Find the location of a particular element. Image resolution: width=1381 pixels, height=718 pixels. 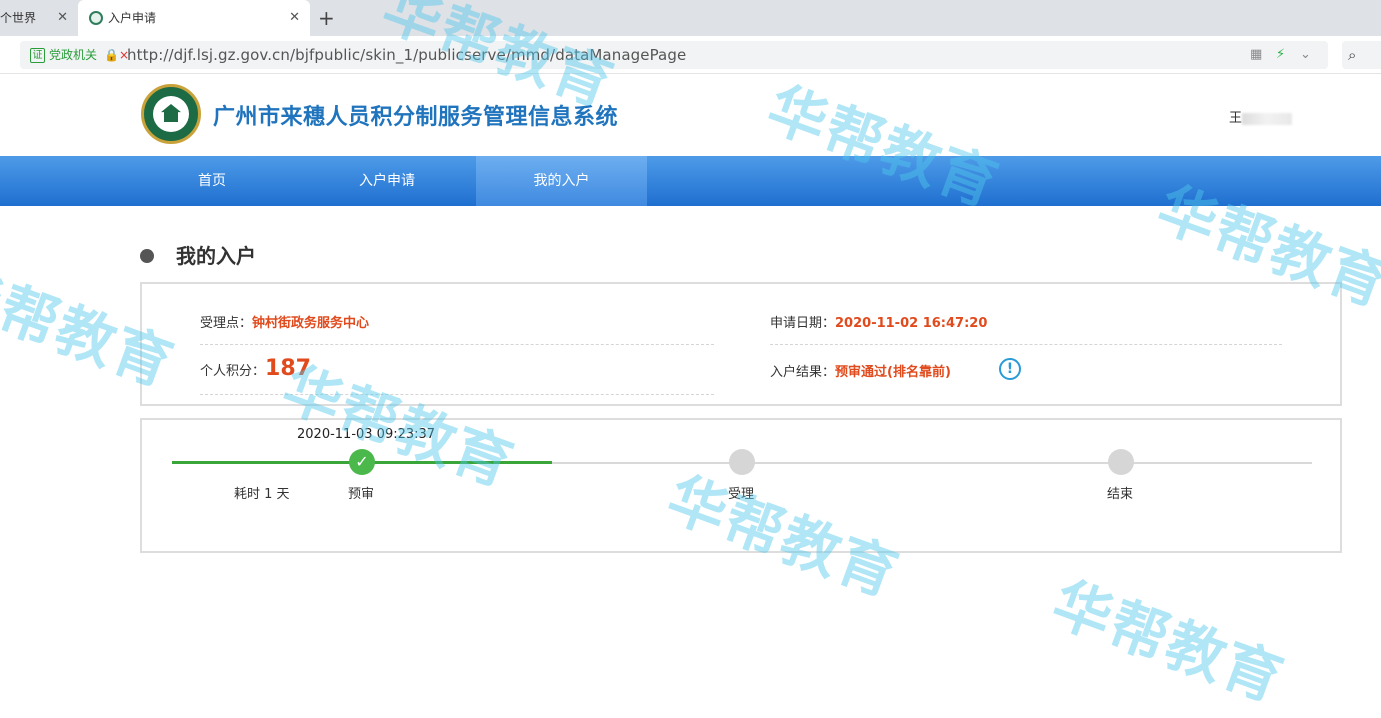

apply-date-field: 申请日期：2020-11-02 16:47:20 is located at coordinates (879, 323).